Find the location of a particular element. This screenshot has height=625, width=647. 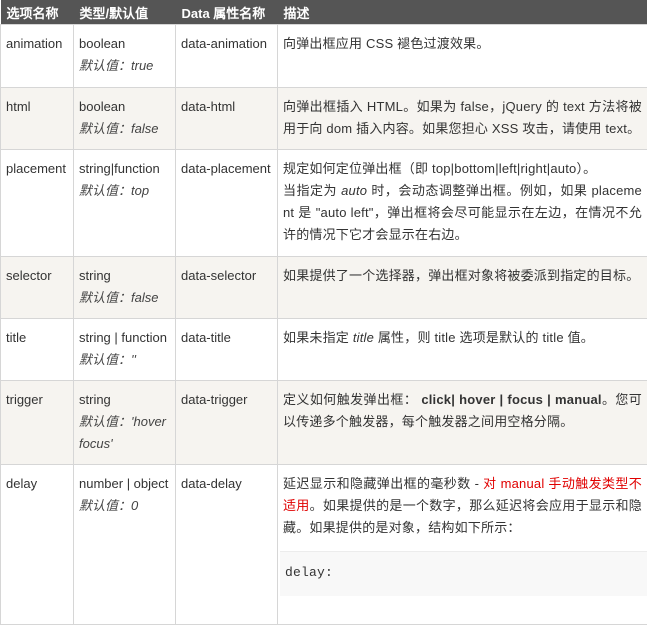

header-option-name: 选项名称 is located at coordinates (37, 12).